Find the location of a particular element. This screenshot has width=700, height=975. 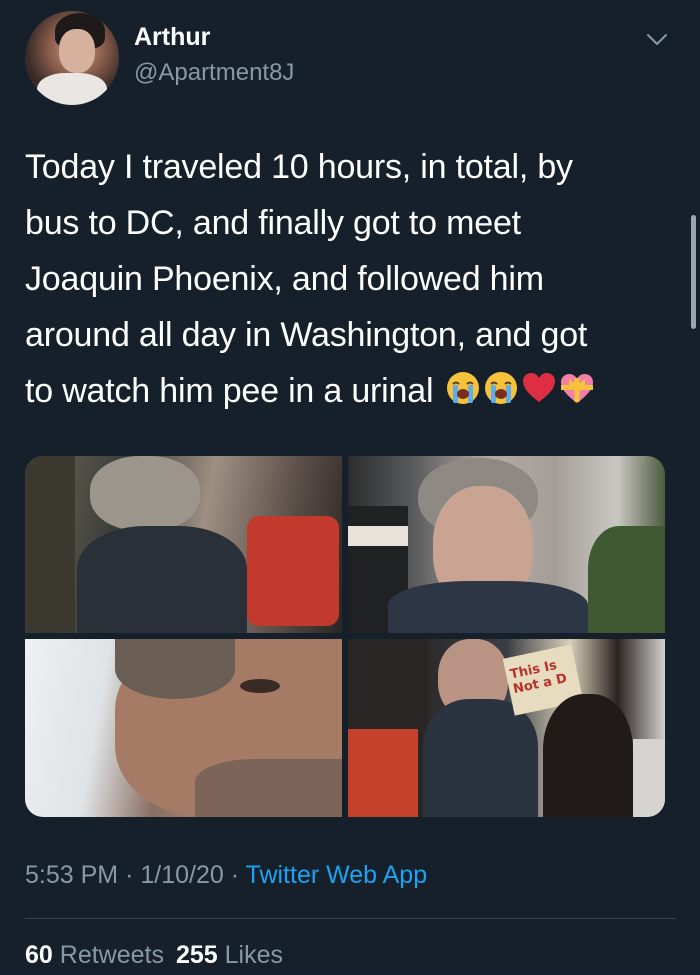

photo-person-dreadlocks is located at coordinates (588, 755).